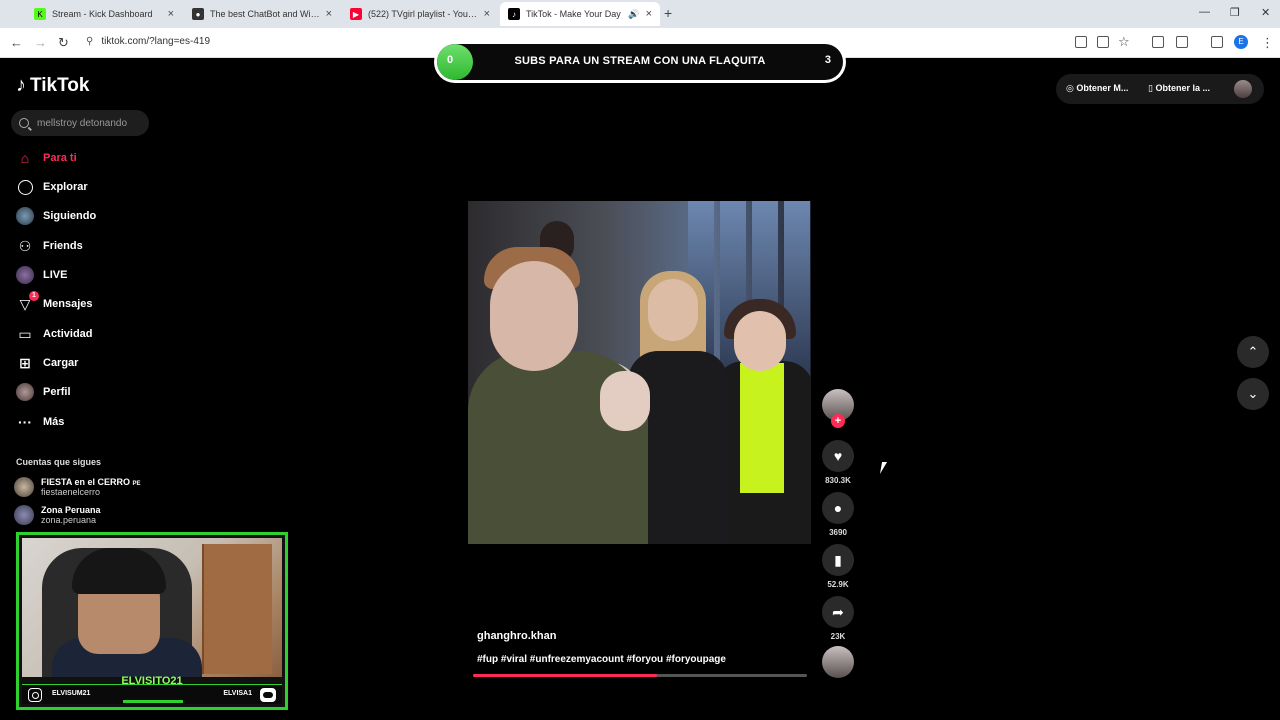 The image size is (1280, 720). I want to click on nav-mensajes: ▽ 1 Mensajes, so click(54, 302).